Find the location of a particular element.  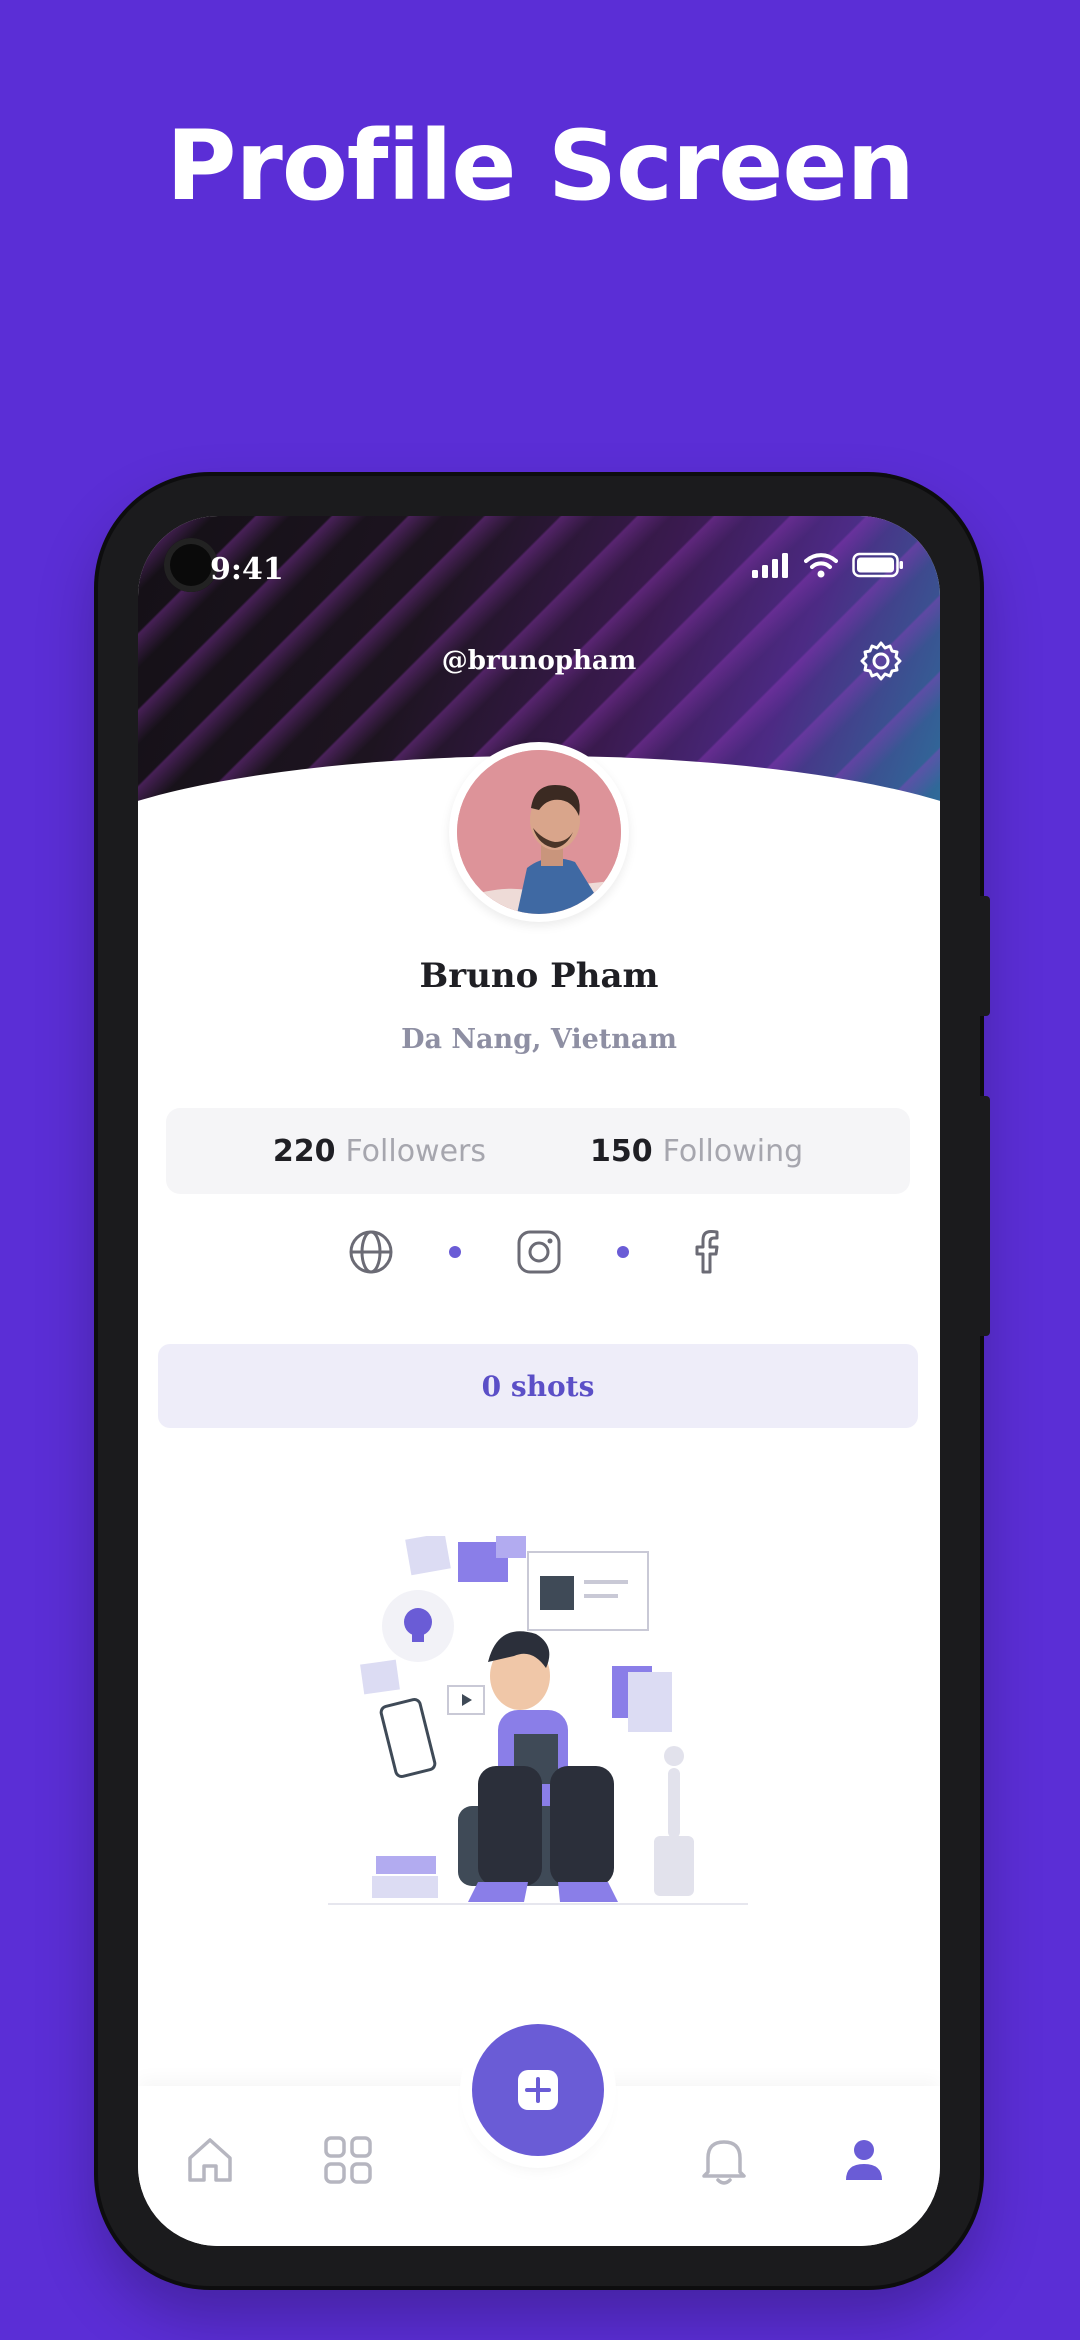

profile-avatar is located at coordinates (539, 832).